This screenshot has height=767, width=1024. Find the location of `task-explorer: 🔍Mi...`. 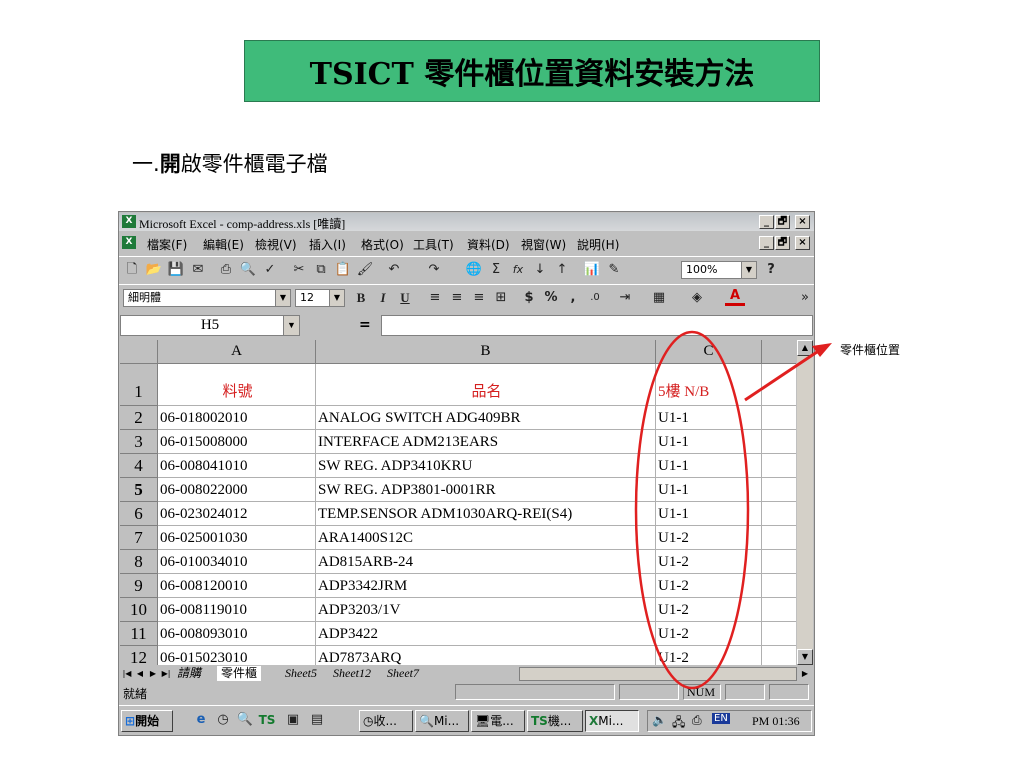

task-explorer: 🔍Mi... is located at coordinates (442, 721).